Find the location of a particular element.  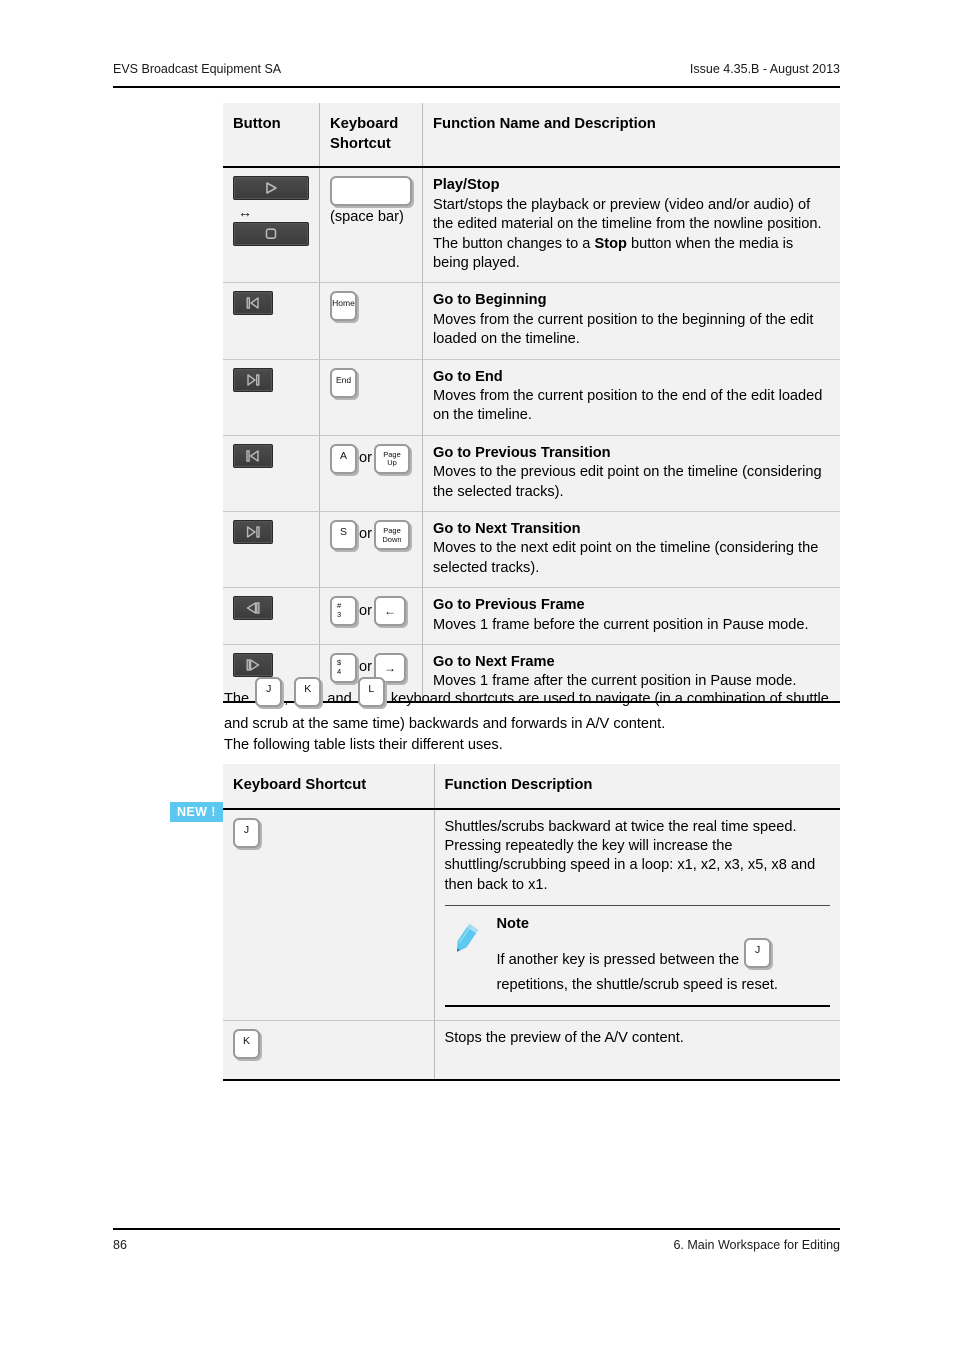

table2-header-row: Keyboard Shortcut Function Description is located at coordinates (531, 787).